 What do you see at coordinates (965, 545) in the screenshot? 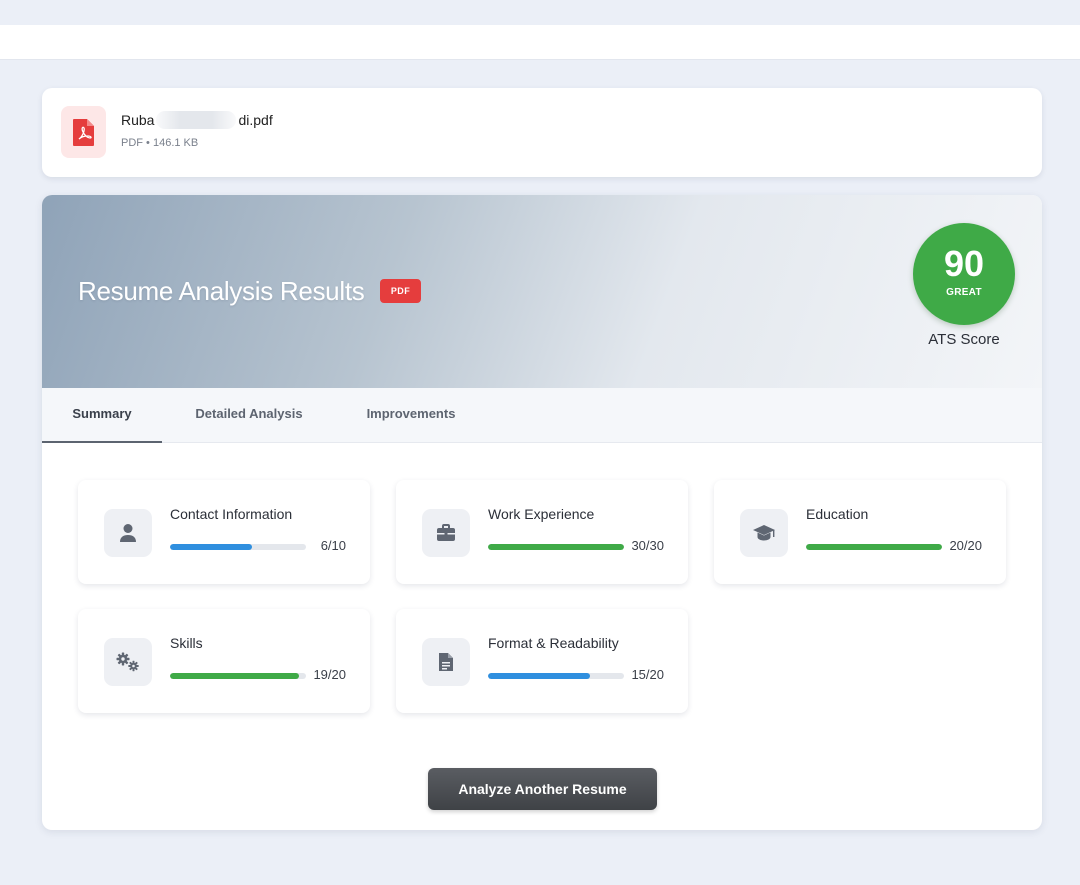
I see `metric-score: 20/20` at bounding box center [965, 545].